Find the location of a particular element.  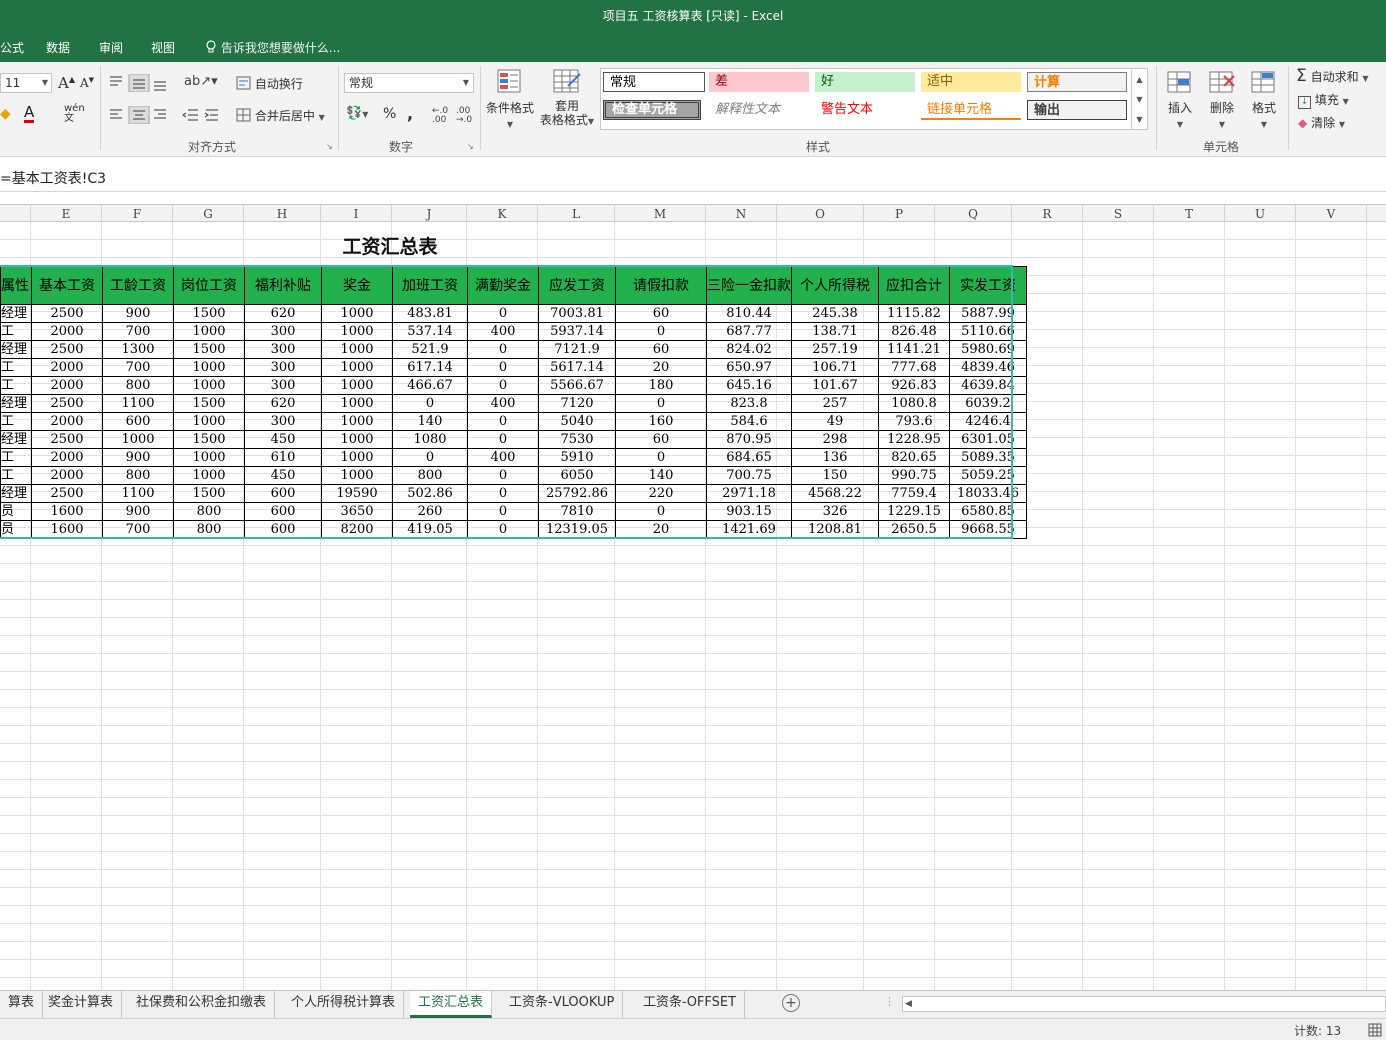

table-cell: 326 is located at coordinates (835, 511).